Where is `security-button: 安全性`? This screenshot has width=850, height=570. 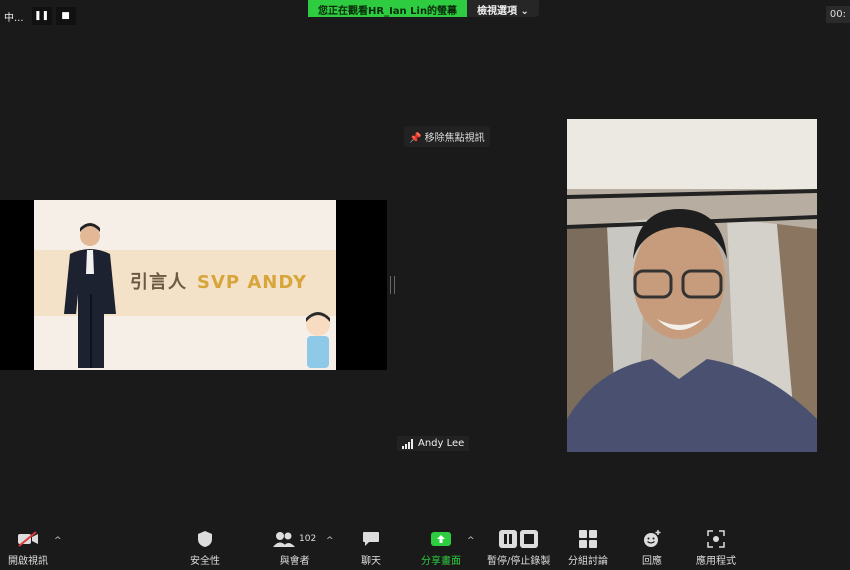
security-button: 安全性 is located at coordinates (205, 547).